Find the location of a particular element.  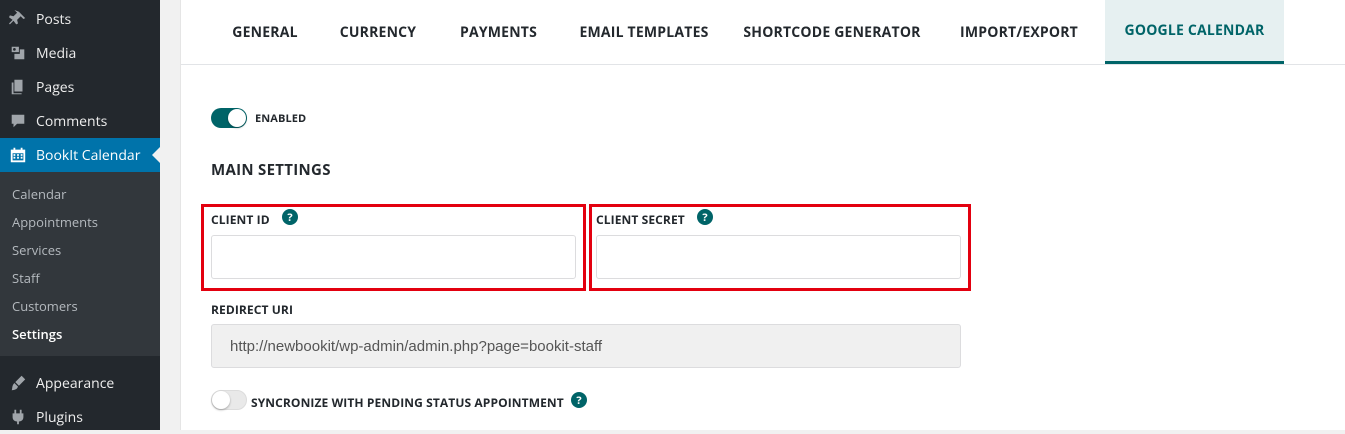

submenu-item-settings: Settings is located at coordinates (37, 334).